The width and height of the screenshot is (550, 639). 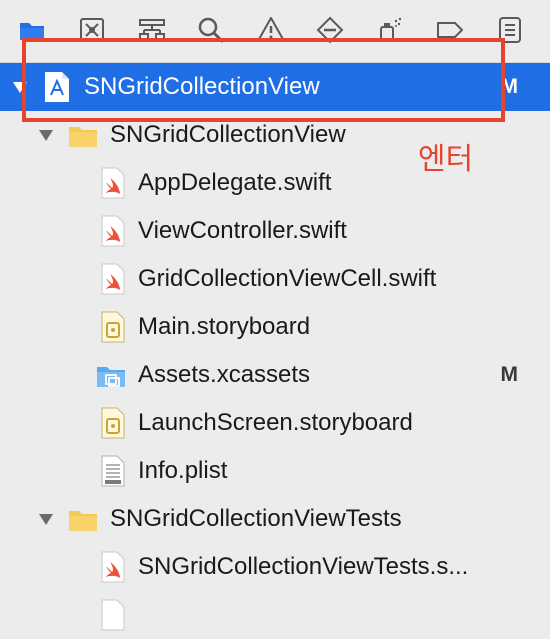 What do you see at coordinates (111, 375) in the screenshot?
I see `assets-folder-icon` at bounding box center [111, 375].